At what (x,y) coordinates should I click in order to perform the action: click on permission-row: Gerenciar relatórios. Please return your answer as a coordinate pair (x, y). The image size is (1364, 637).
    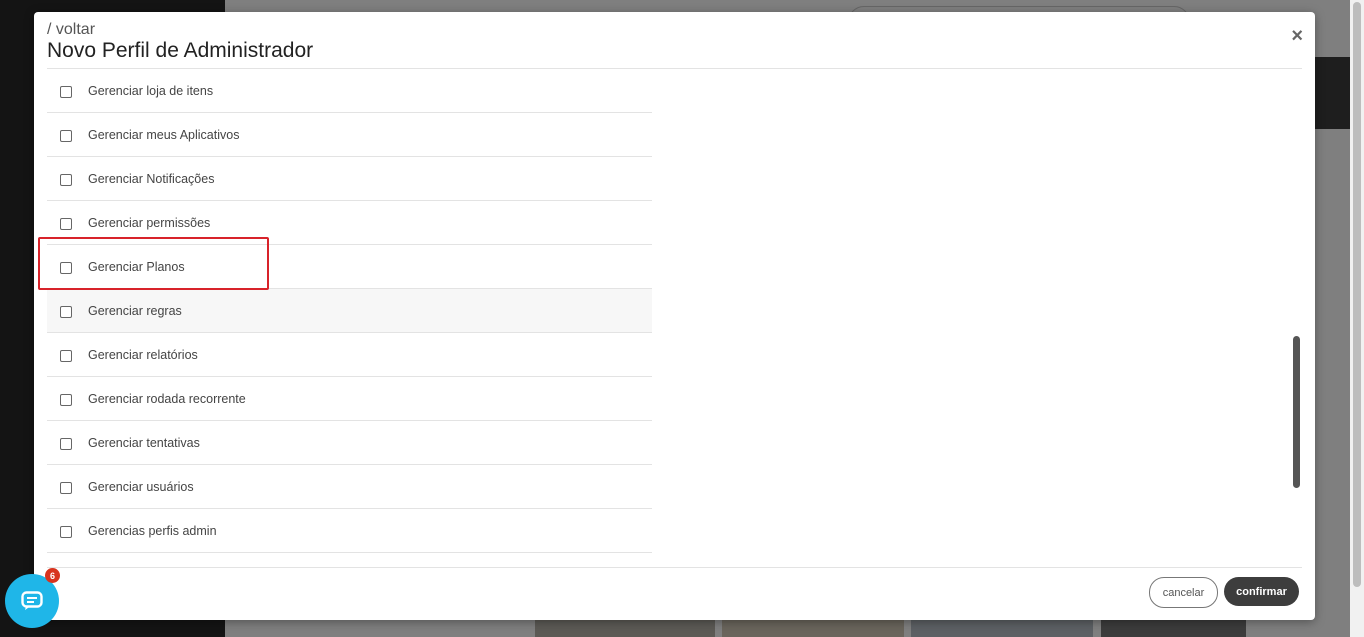
    Looking at the image, I should click on (349, 355).